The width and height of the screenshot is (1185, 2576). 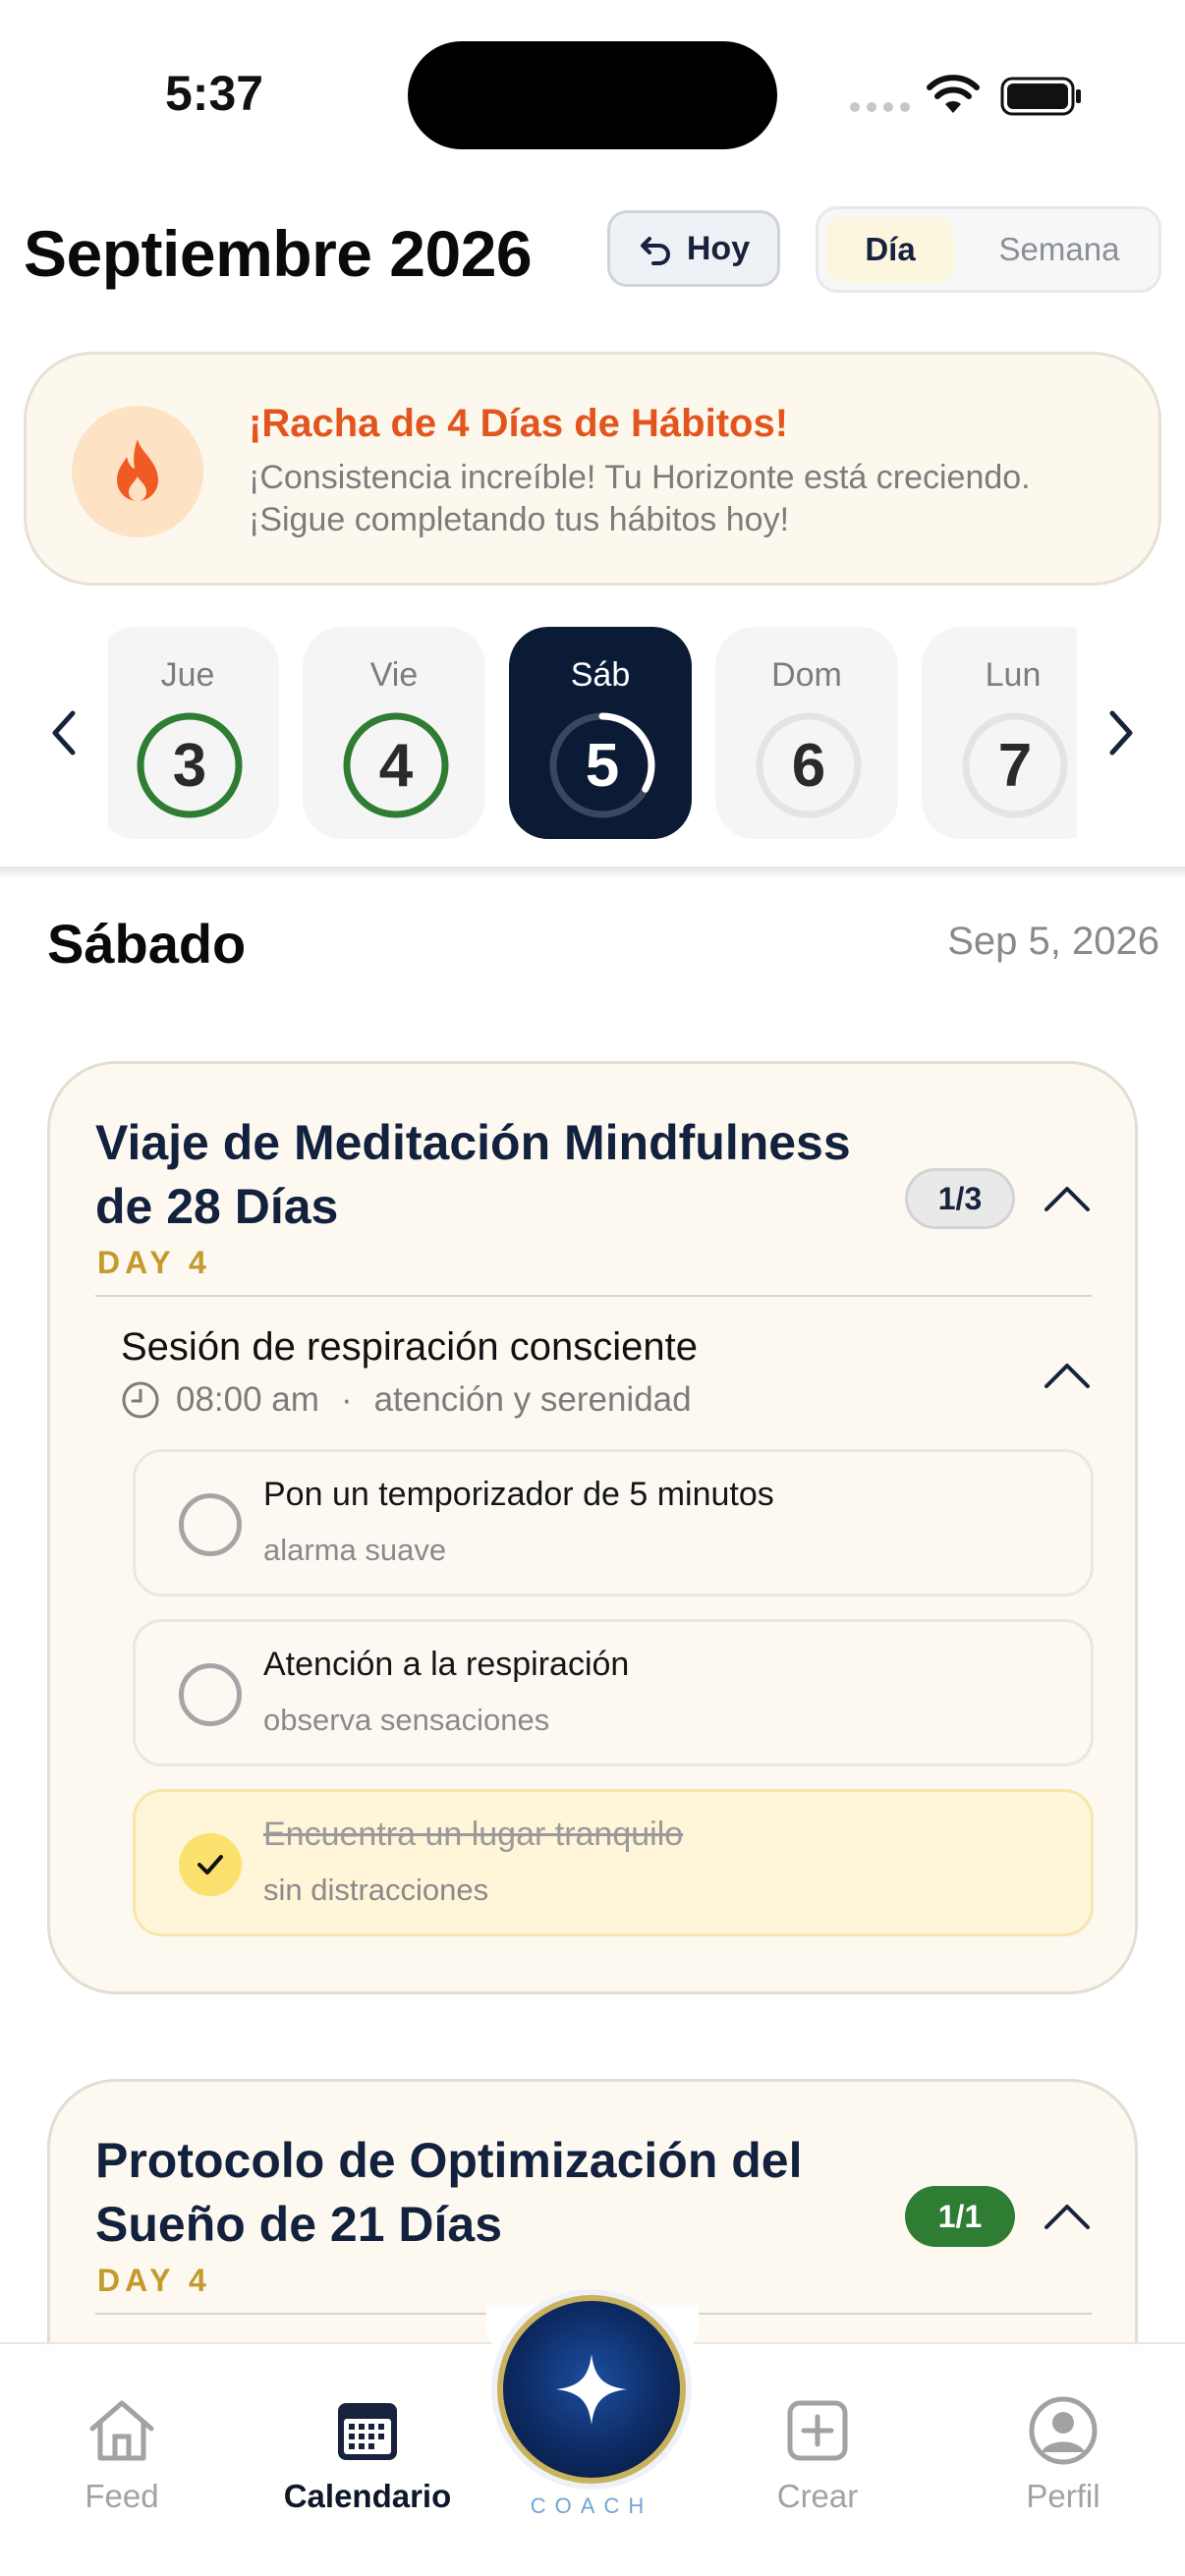 What do you see at coordinates (190, 765) in the screenshot?
I see `day-number: 3` at bounding box center [190, 765].